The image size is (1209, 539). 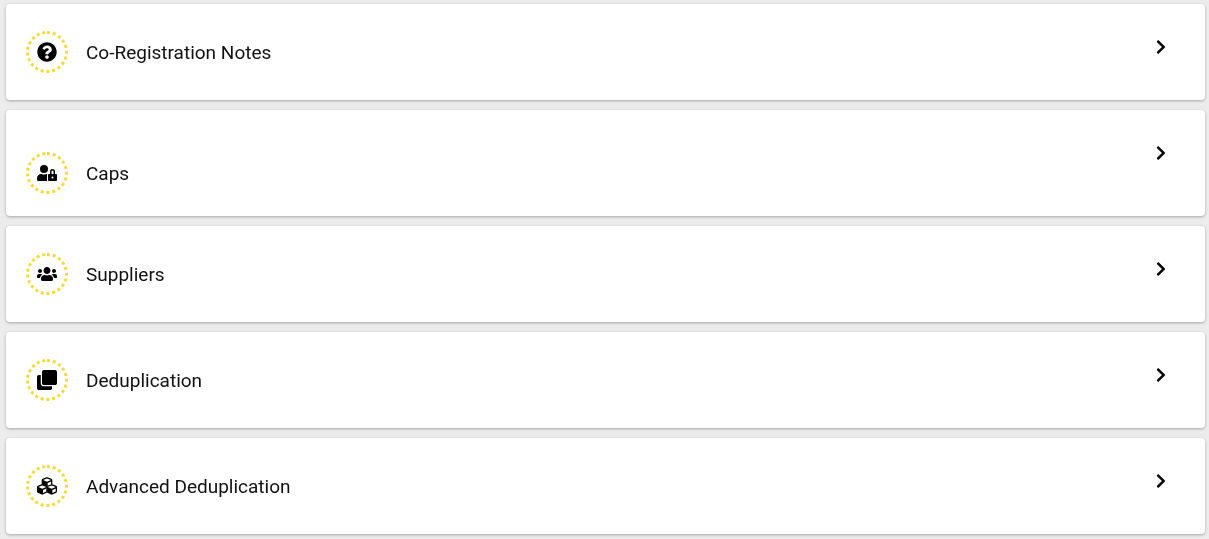 I want to click on card-title: Co-Registration Notes, so click(x=179, y=52).